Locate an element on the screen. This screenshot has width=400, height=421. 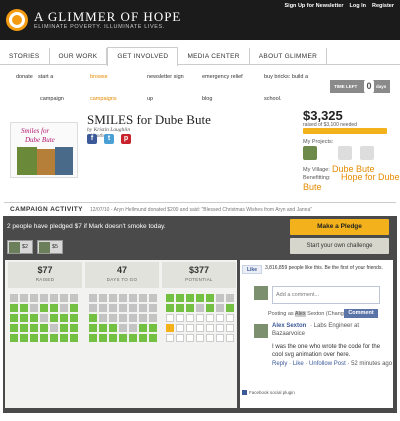
logo-sun-icon is located at coordinates (17, 20).